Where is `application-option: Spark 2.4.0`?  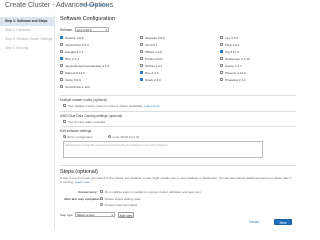 application-option: Spark 2.4.0 is located at coordinates (170, 80).